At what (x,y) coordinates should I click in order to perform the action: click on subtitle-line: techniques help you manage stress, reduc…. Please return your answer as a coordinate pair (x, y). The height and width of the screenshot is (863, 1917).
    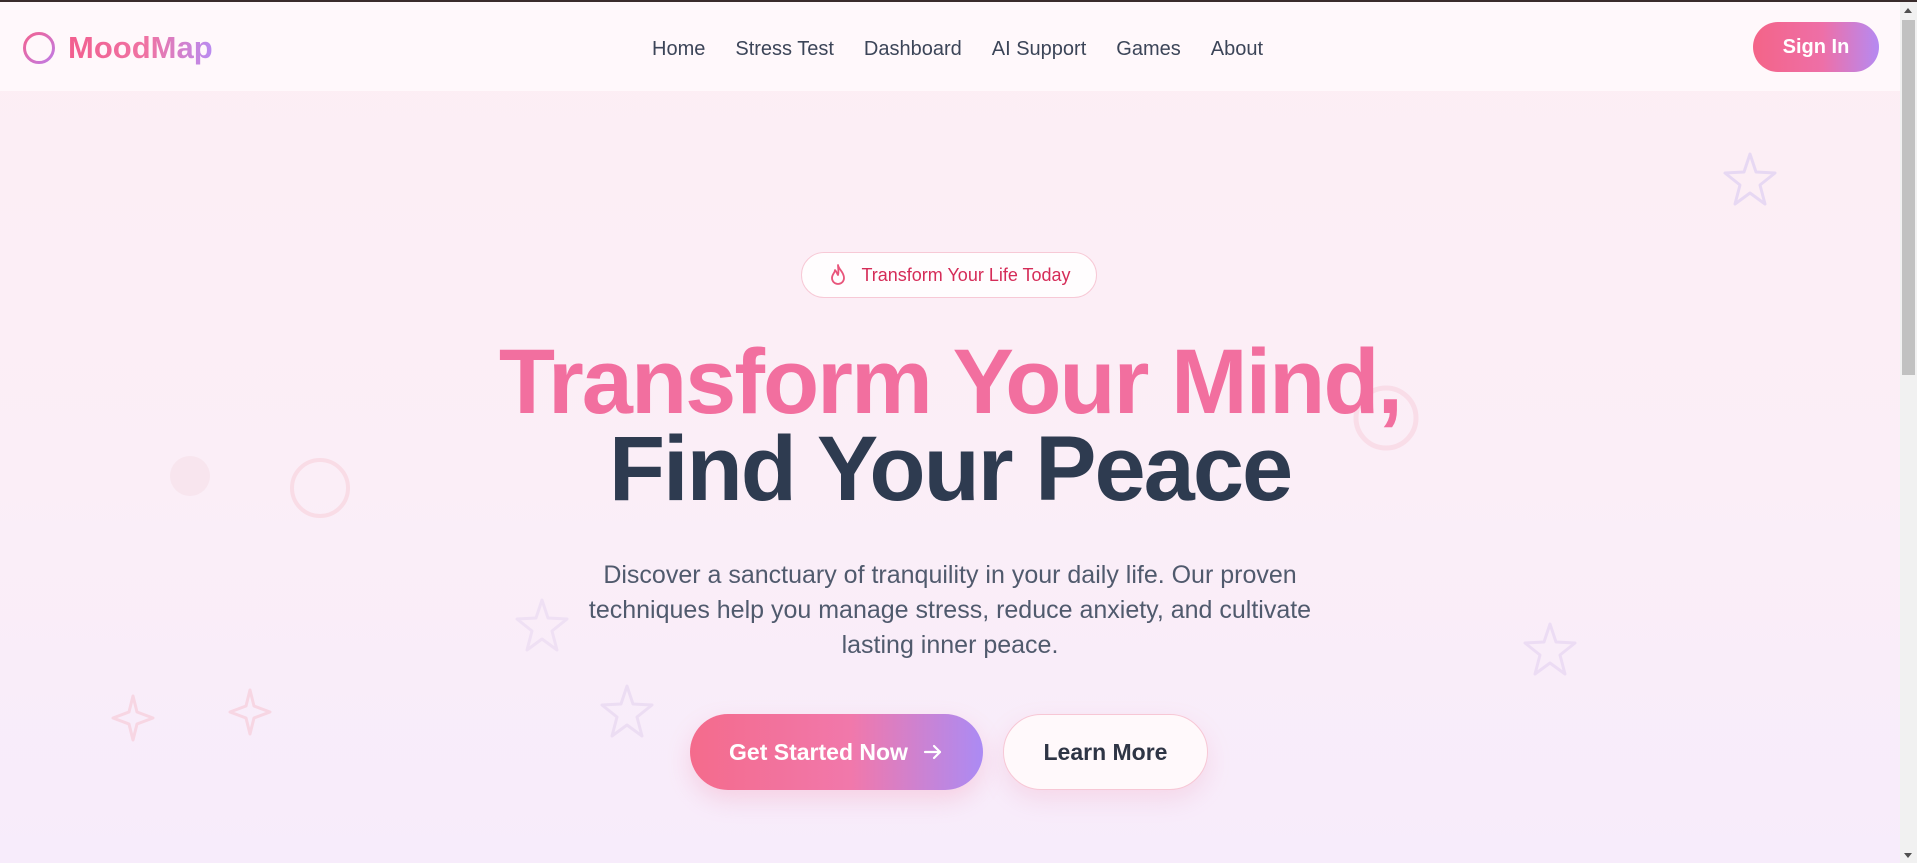
    Looking at the image, I should click on (950, 610).